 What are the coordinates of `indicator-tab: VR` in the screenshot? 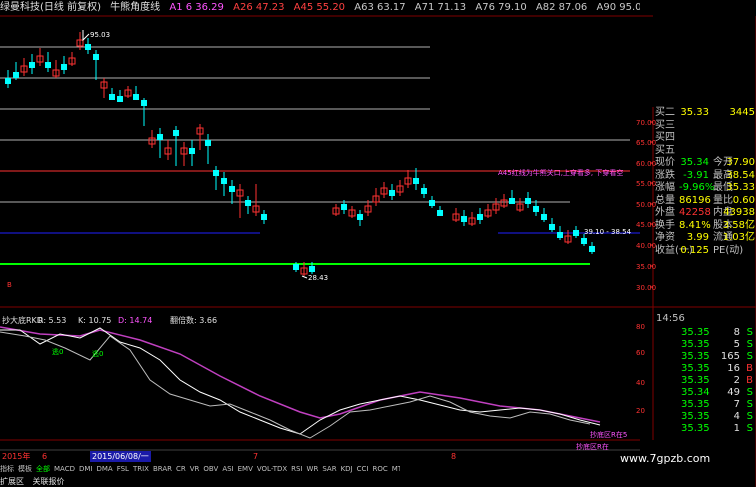 It's located at (195, 469).